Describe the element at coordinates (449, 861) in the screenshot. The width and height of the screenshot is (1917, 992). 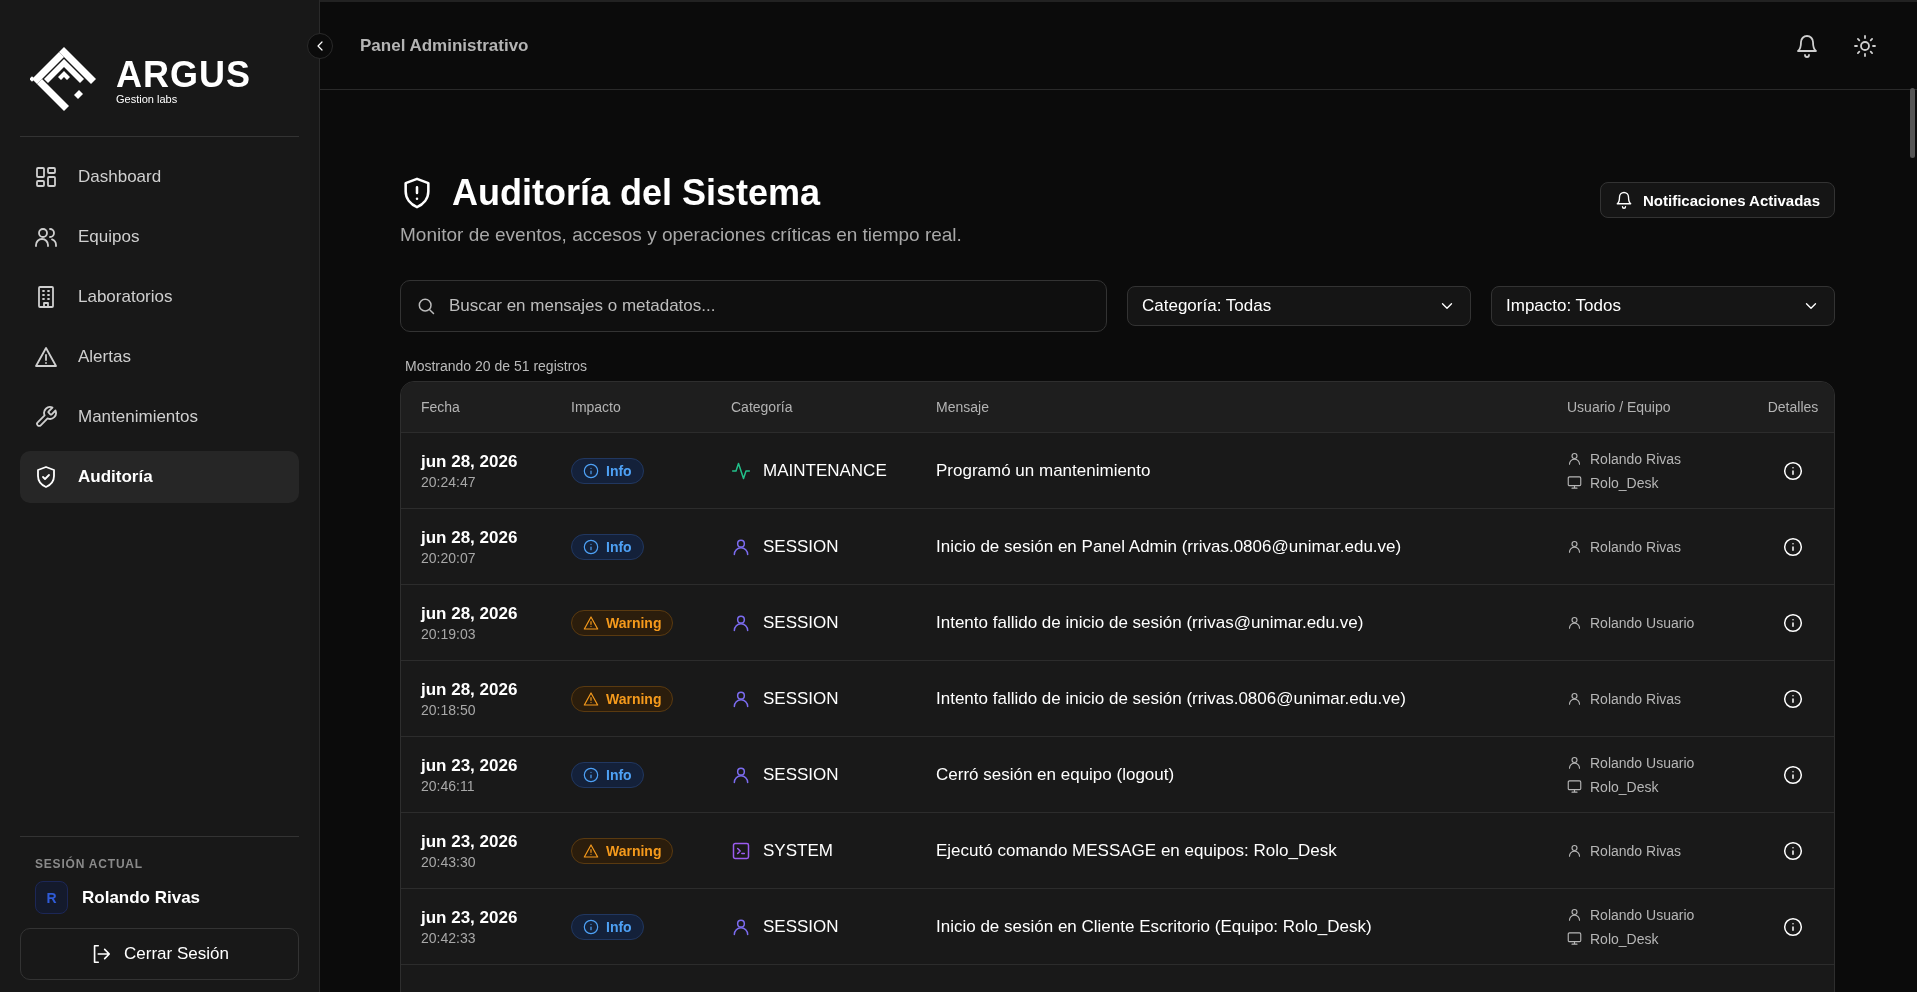
I see `time-text: 20:43:30` at that location.